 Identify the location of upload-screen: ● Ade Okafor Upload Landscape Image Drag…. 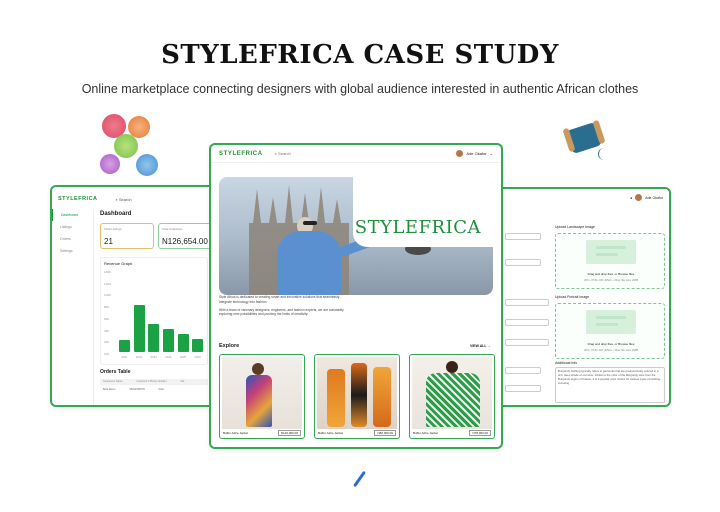
(583, 297).